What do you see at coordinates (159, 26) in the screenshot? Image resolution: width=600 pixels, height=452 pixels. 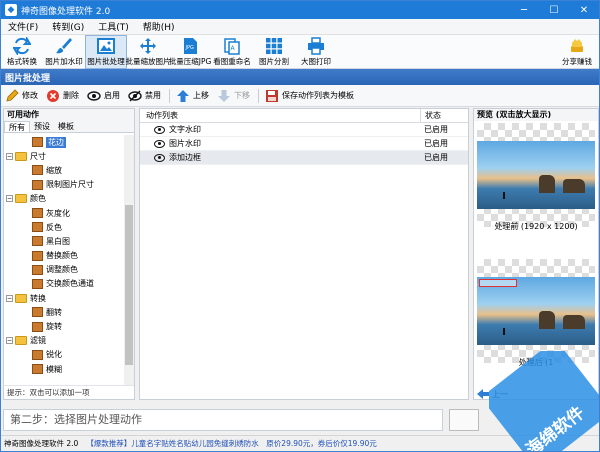 I see `menu-help: 帮助(H)` at bounding box center [159, 26].